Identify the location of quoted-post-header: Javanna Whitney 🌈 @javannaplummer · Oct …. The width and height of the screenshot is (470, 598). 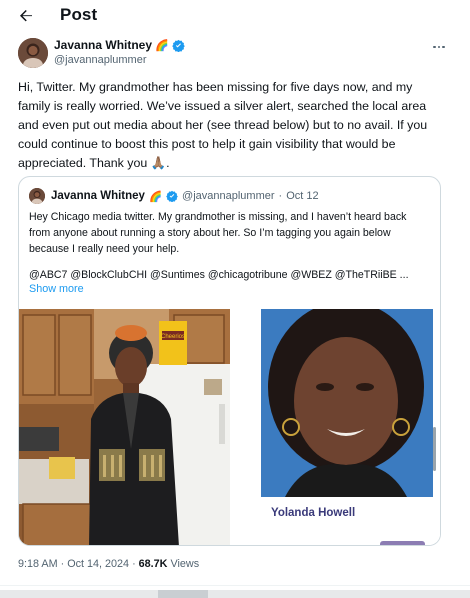
(174, 196).